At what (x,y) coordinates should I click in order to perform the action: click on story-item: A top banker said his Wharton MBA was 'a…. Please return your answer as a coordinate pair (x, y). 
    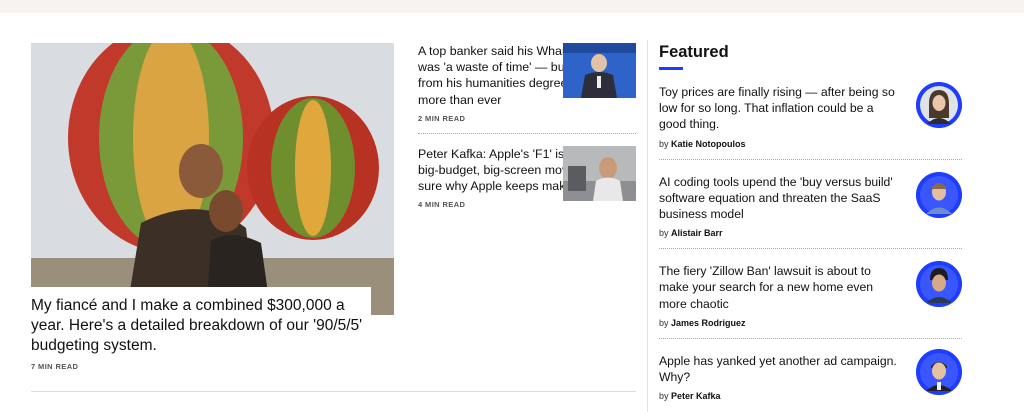
    Looking at the image, I should click on (527, 83).